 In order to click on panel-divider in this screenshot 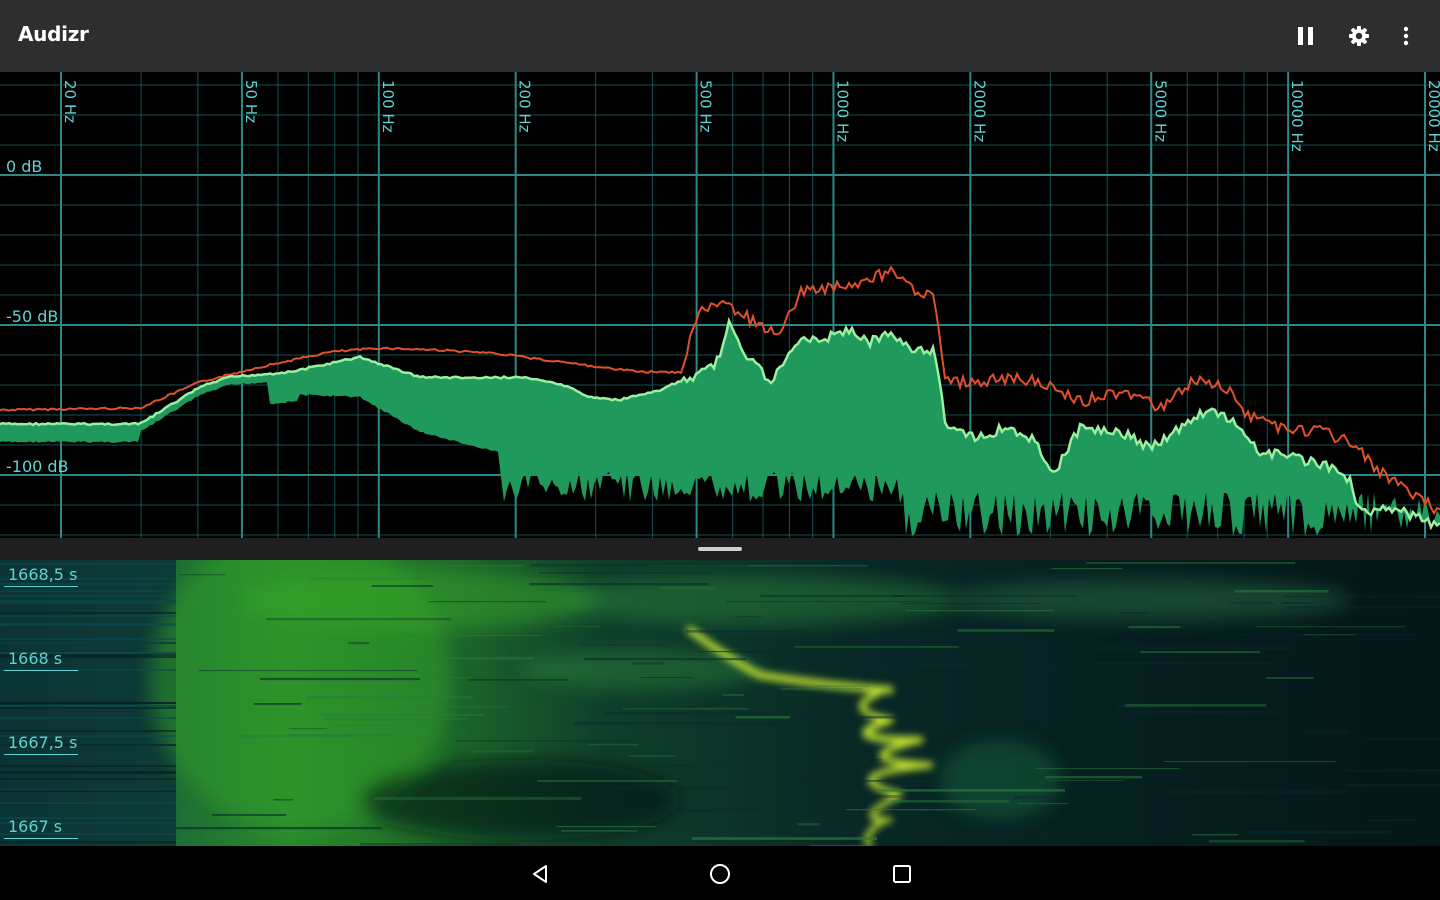, I will do `click(720, 549)`.